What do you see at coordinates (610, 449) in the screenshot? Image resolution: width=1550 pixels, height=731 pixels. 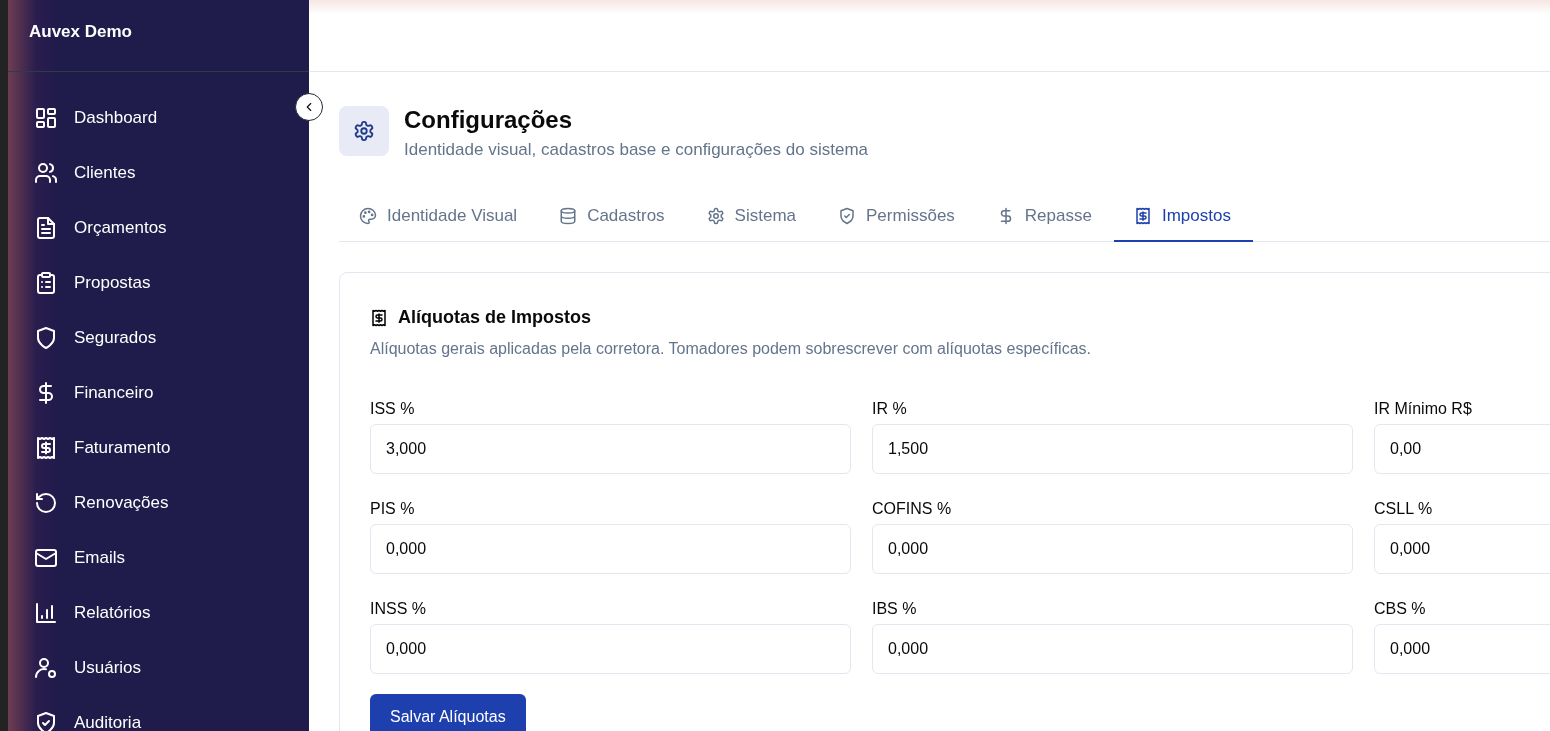 I see `input-field: 3,000` at bounding box center [610, 449].